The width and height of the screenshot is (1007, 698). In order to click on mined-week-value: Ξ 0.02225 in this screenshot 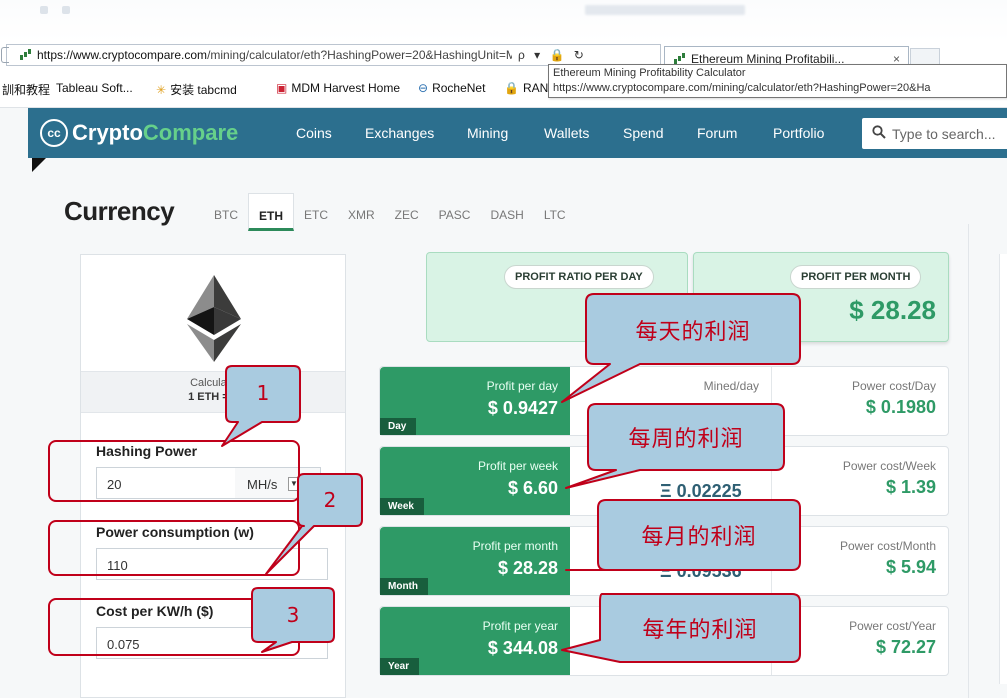, I will do `click(701, 491)`.